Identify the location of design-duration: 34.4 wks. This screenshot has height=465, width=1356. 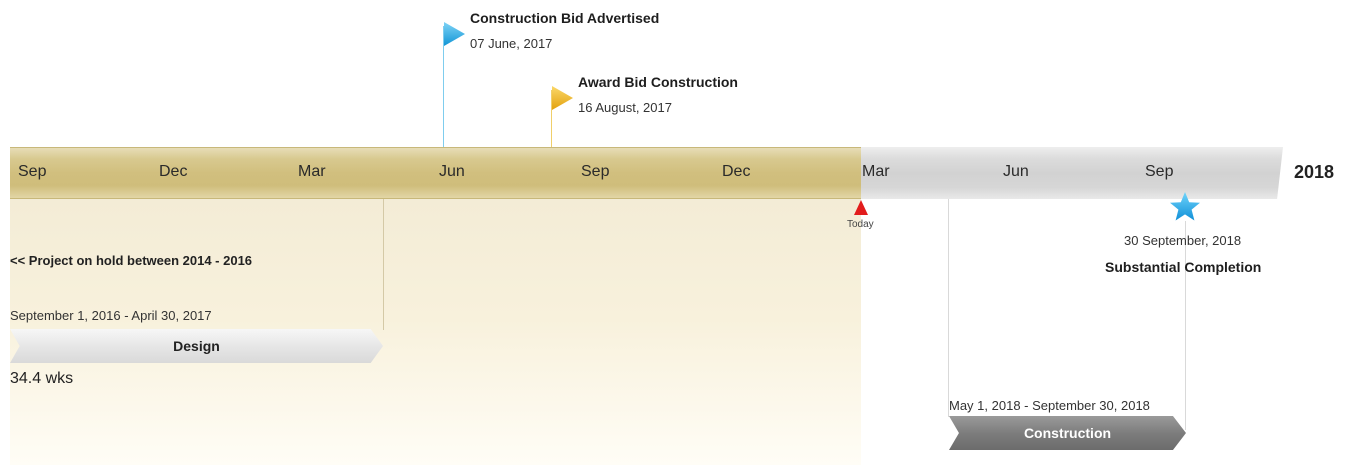
(42, 378).